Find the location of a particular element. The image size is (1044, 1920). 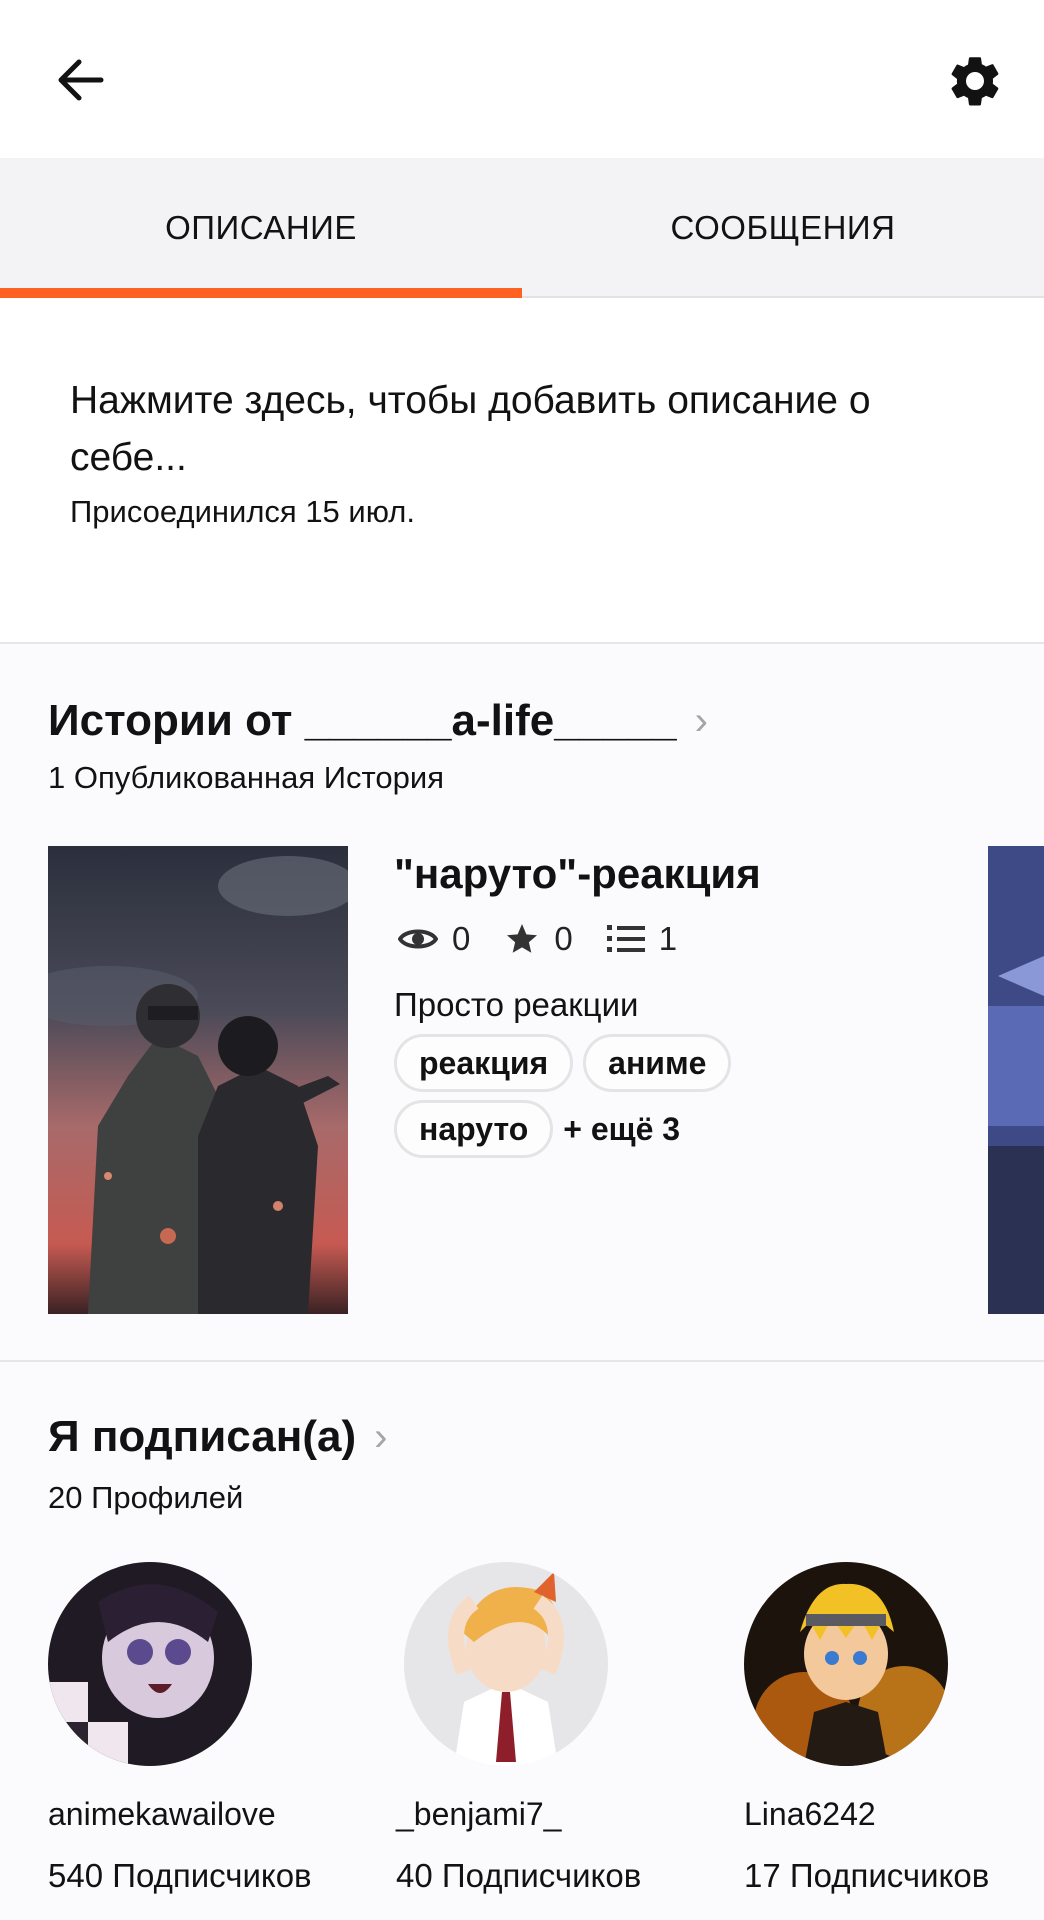

list-icon is located at coordinates (625, 938).